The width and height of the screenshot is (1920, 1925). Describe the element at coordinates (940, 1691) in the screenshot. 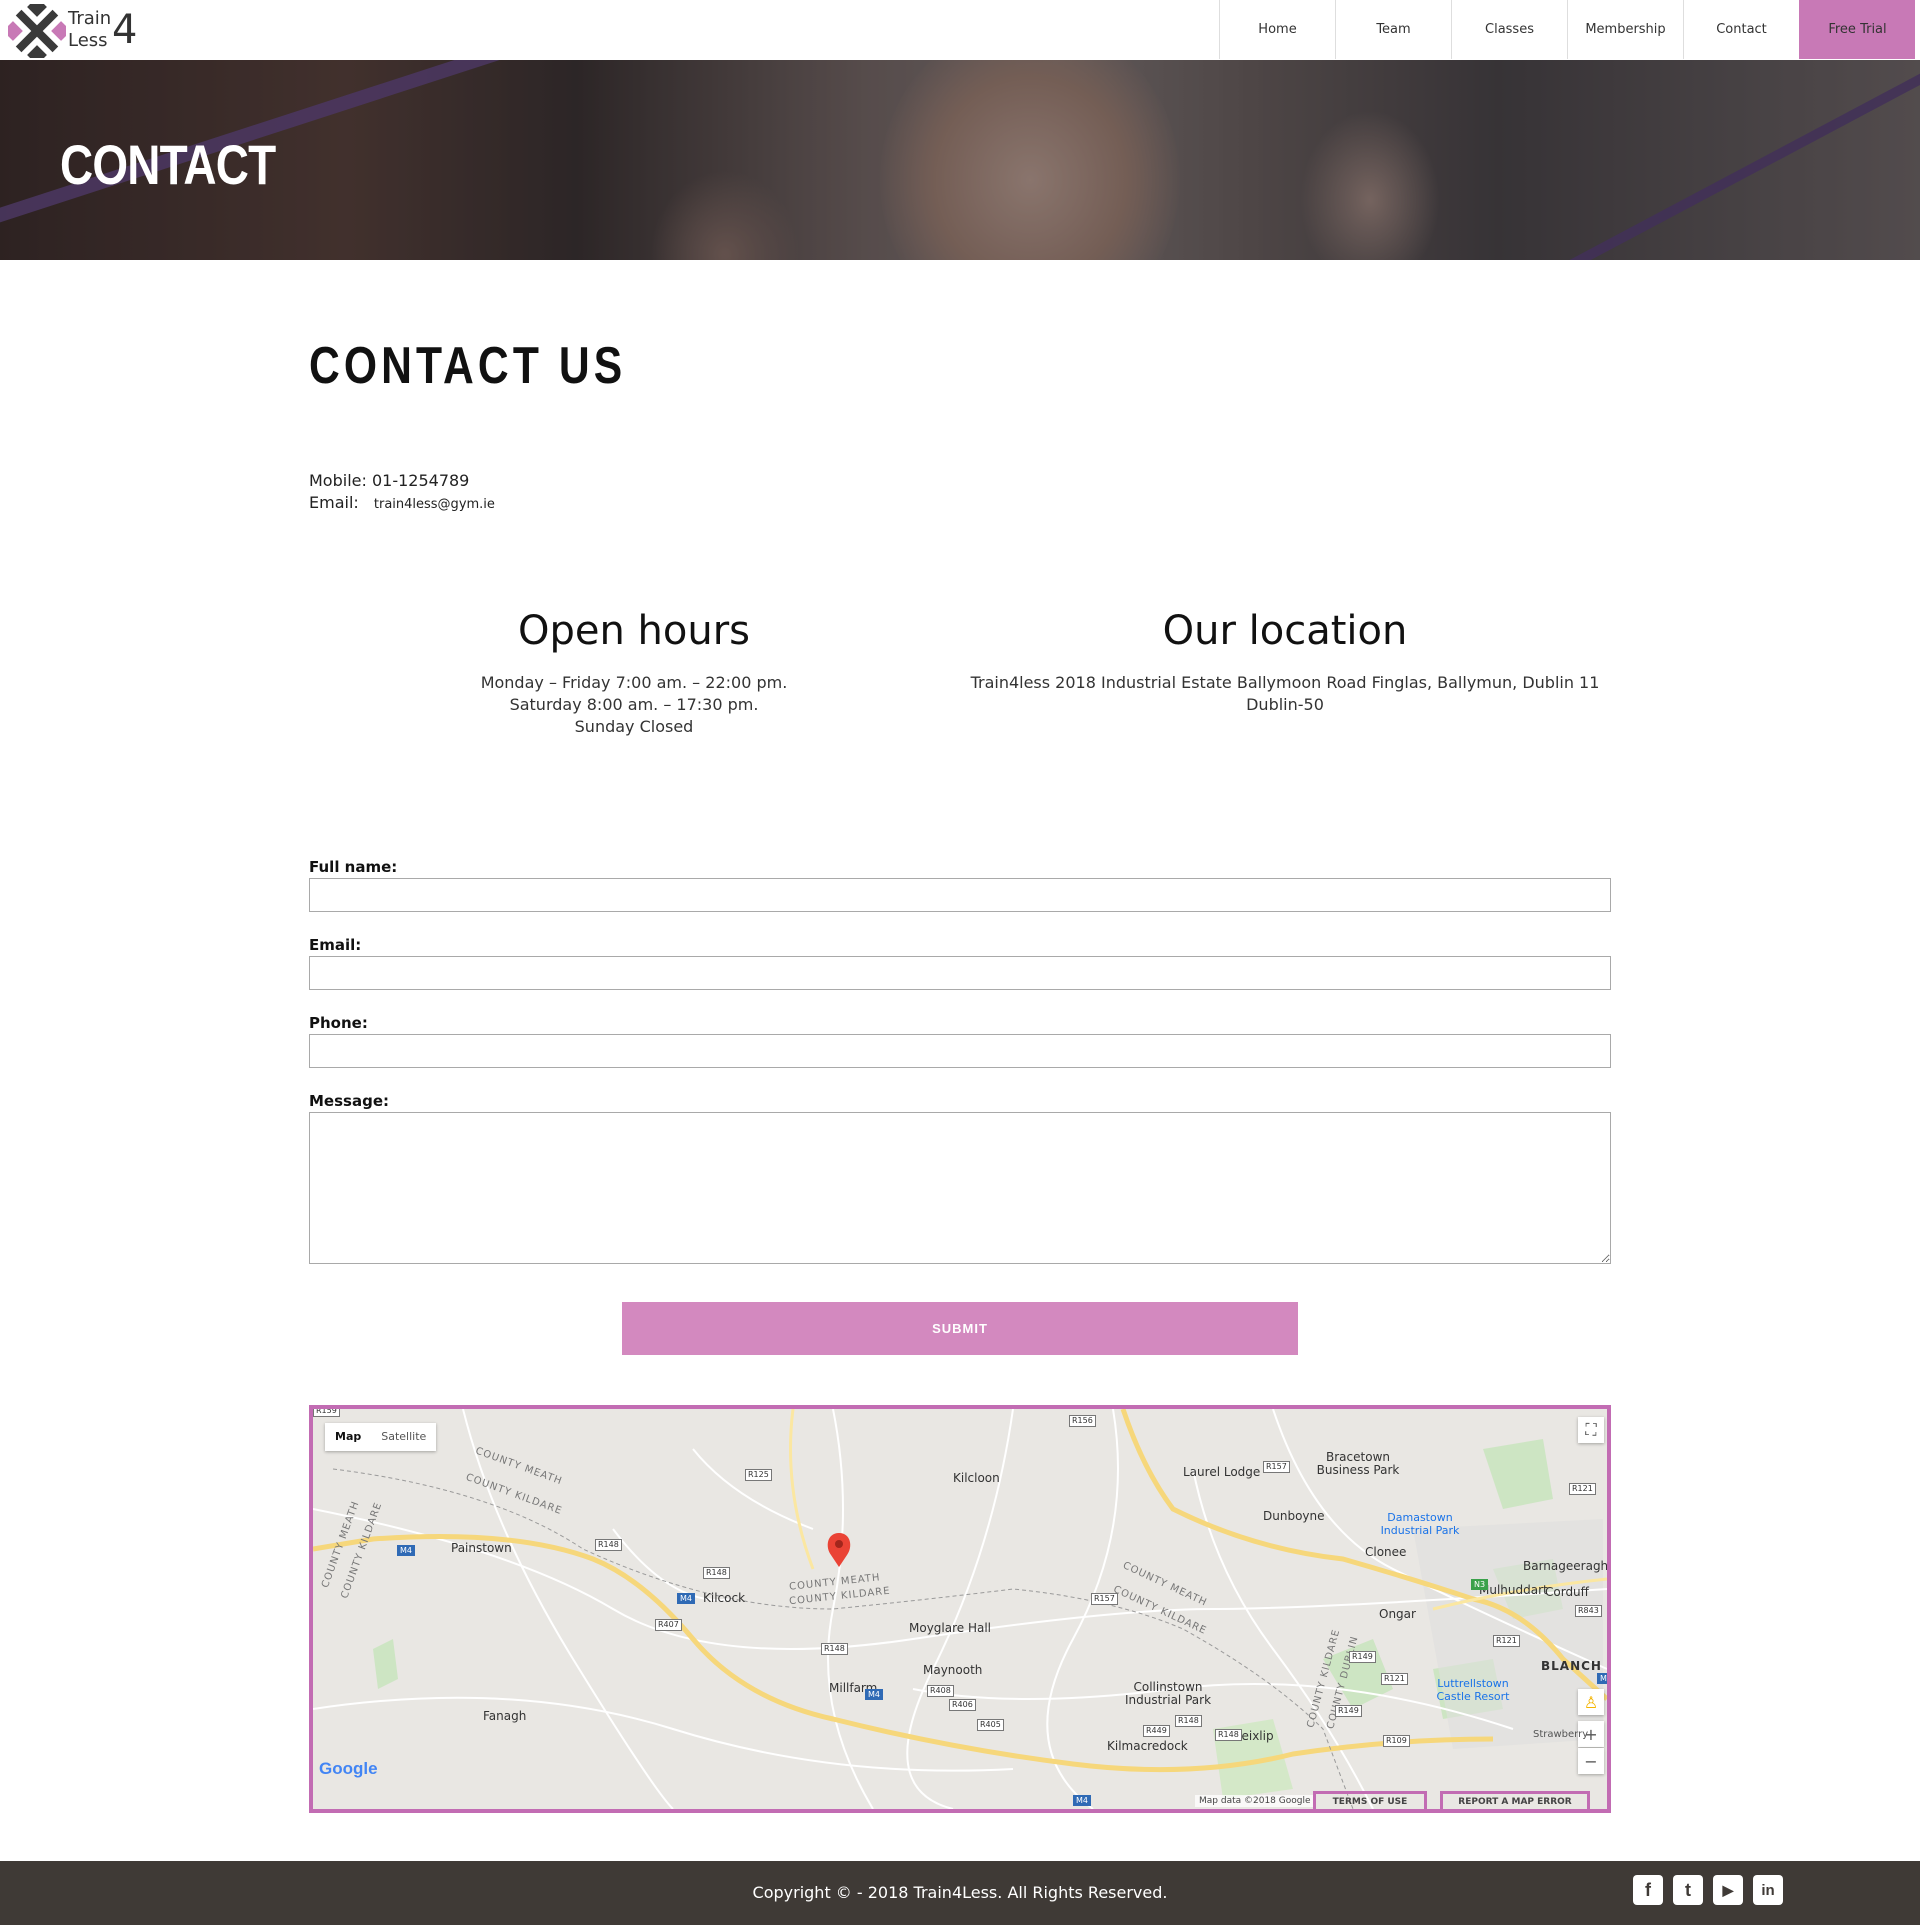

I see `map-road-label: R408` at that location.